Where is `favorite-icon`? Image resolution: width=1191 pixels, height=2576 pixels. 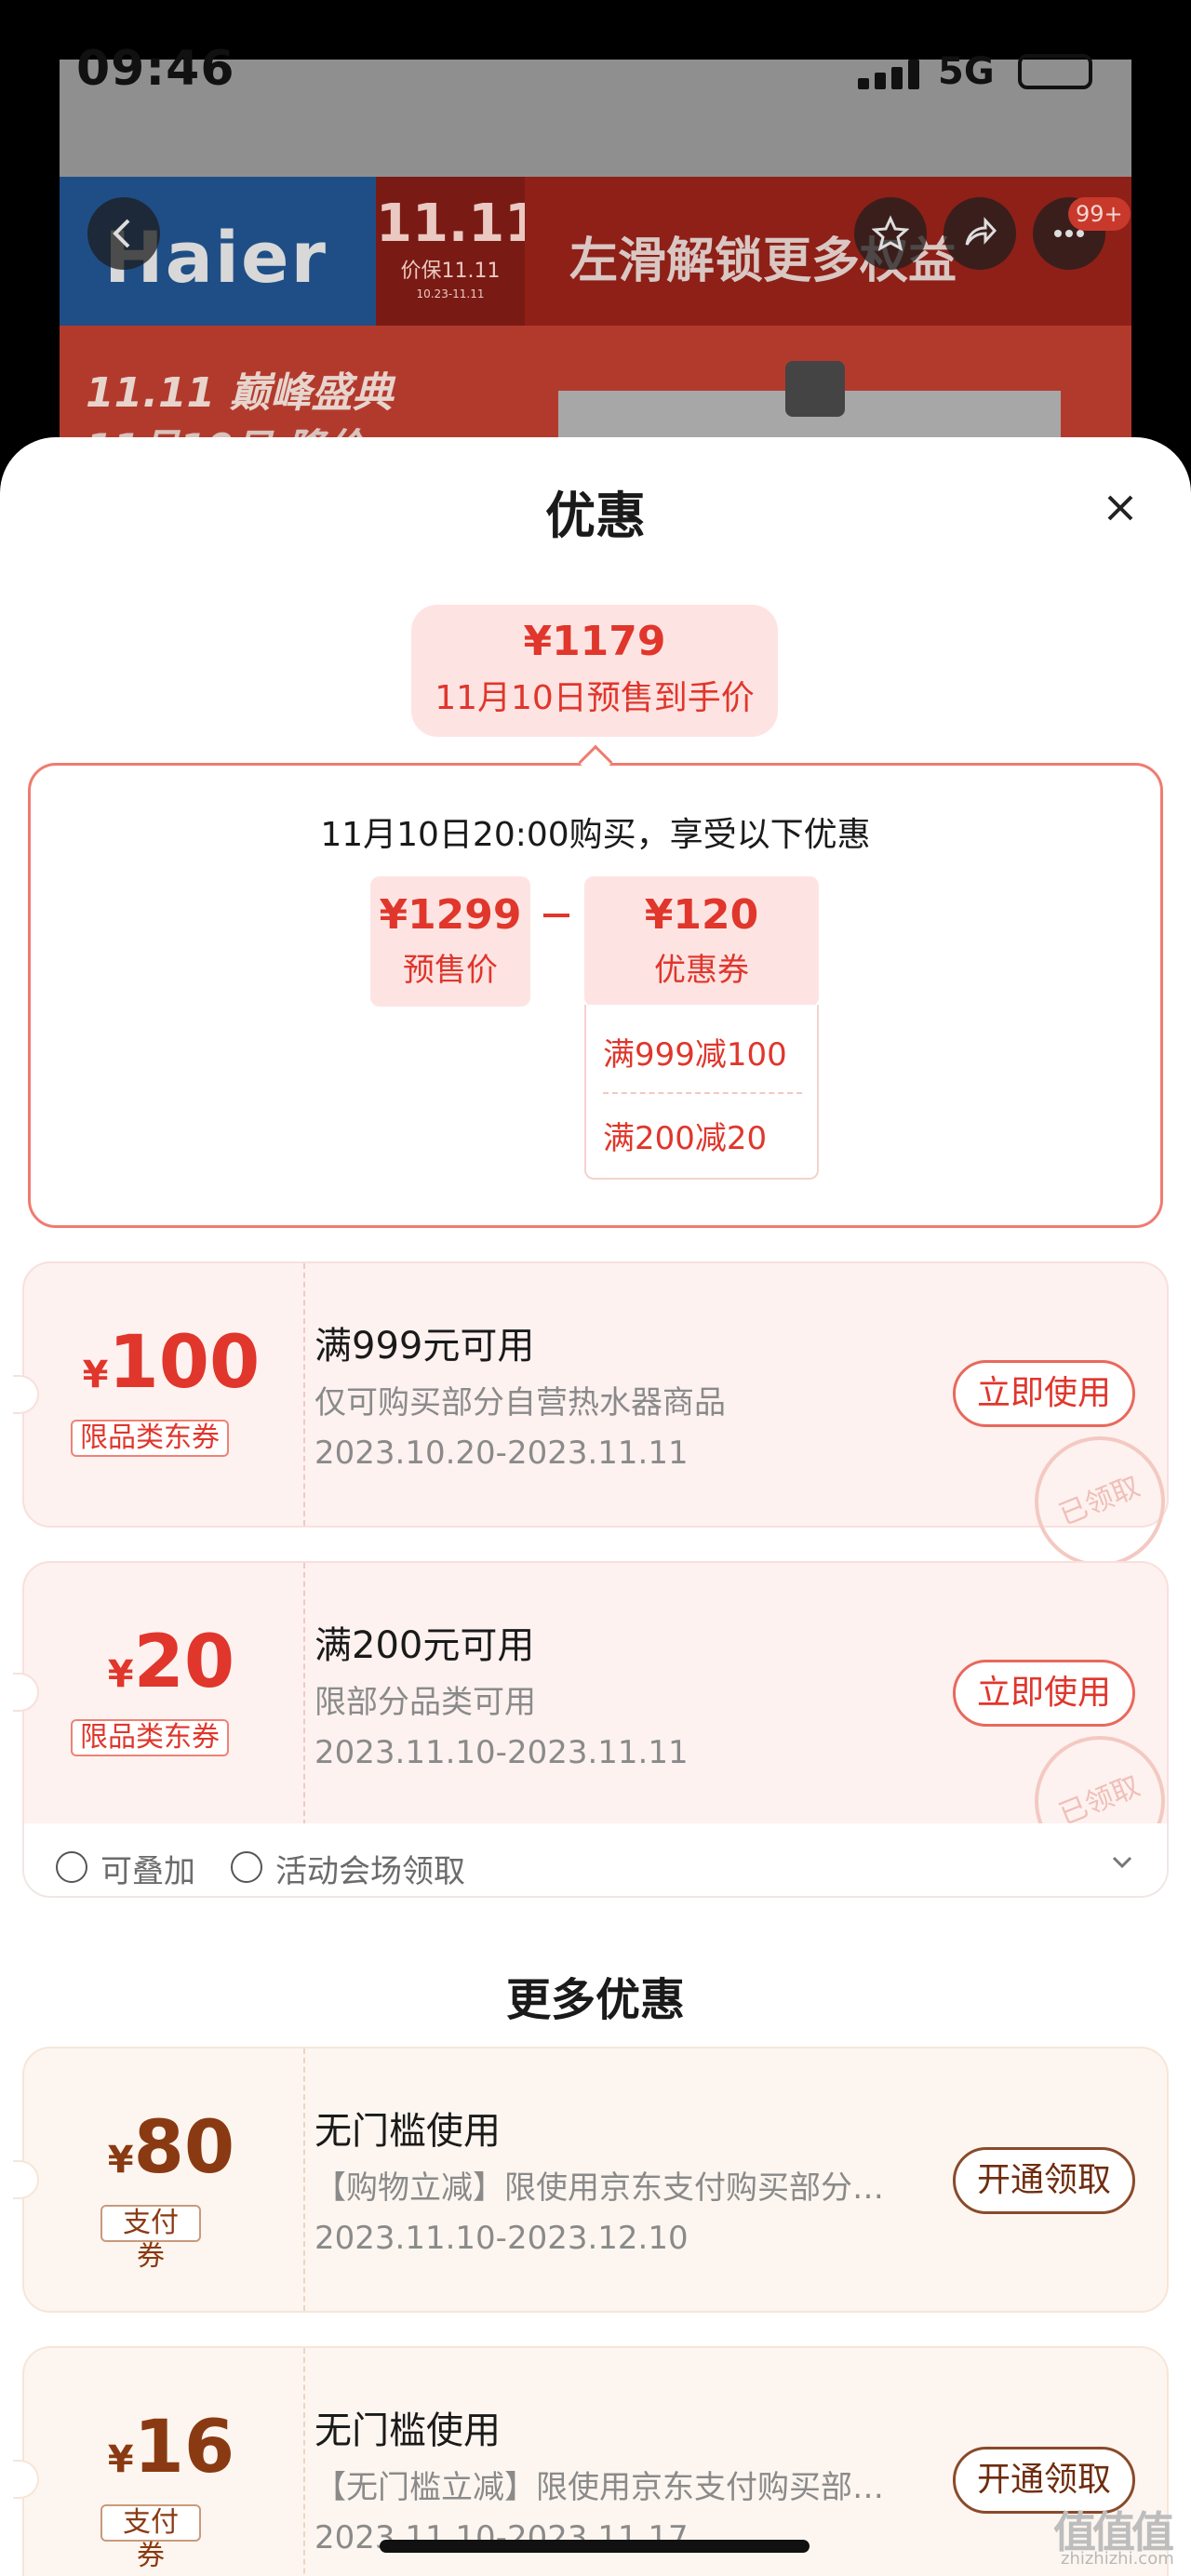 favorite-icon is located at coordinates (890, 233).